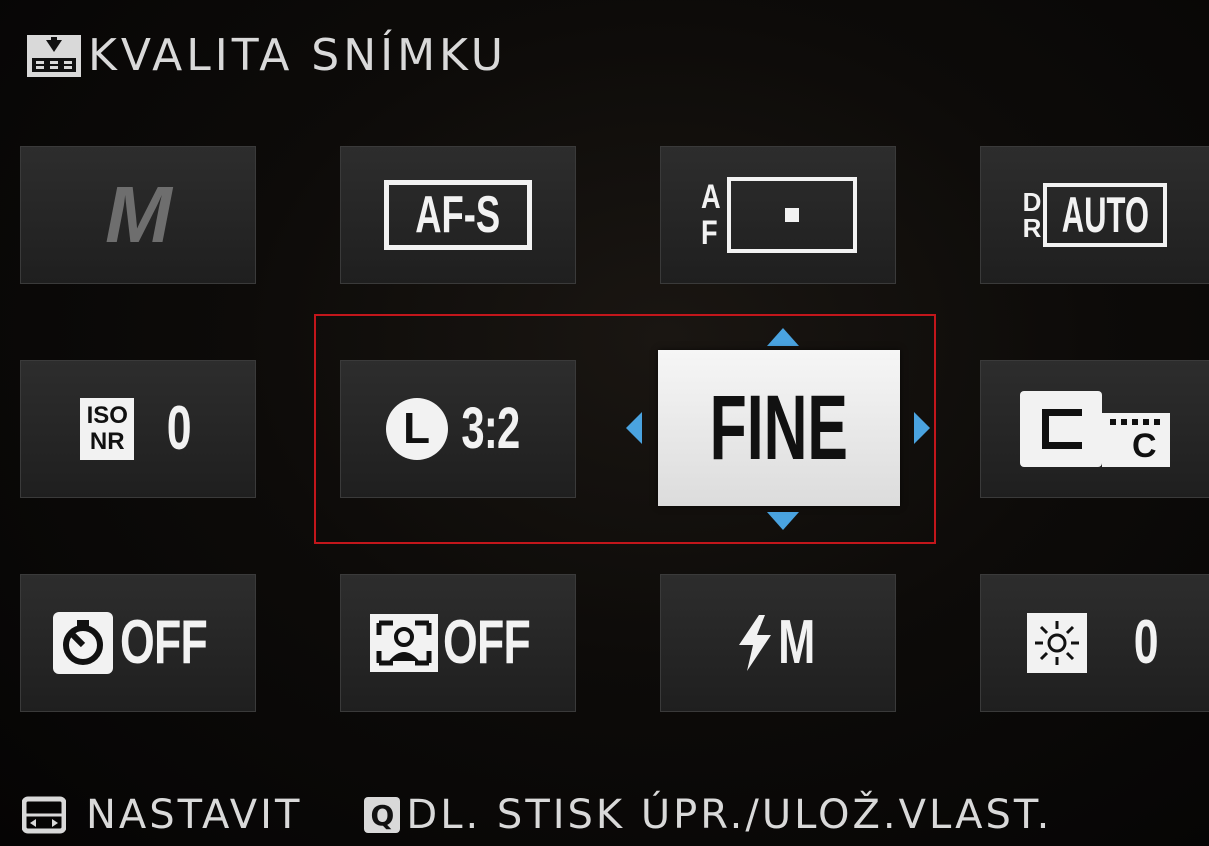  What do you see at coordinates (1146, 642) in the screenshot?
I see `brightness-value: 0` at bounding box center [1146, 642].